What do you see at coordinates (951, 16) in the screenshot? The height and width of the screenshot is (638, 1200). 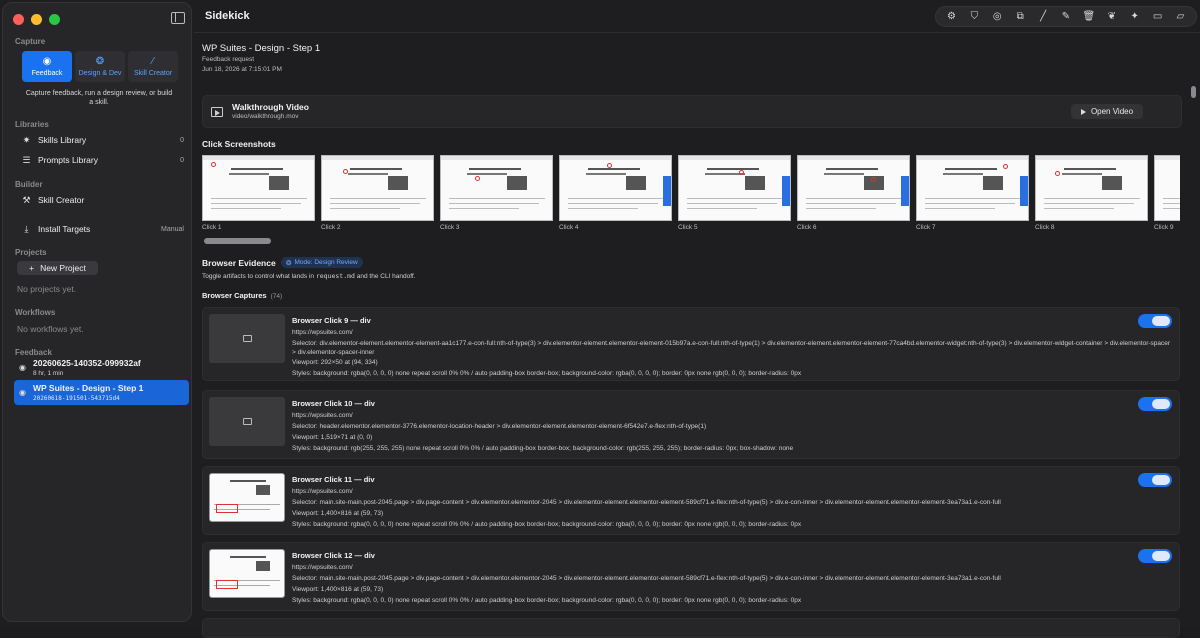 I see `settings-gear-icon: ⚙` at bounding box center [951, 16].